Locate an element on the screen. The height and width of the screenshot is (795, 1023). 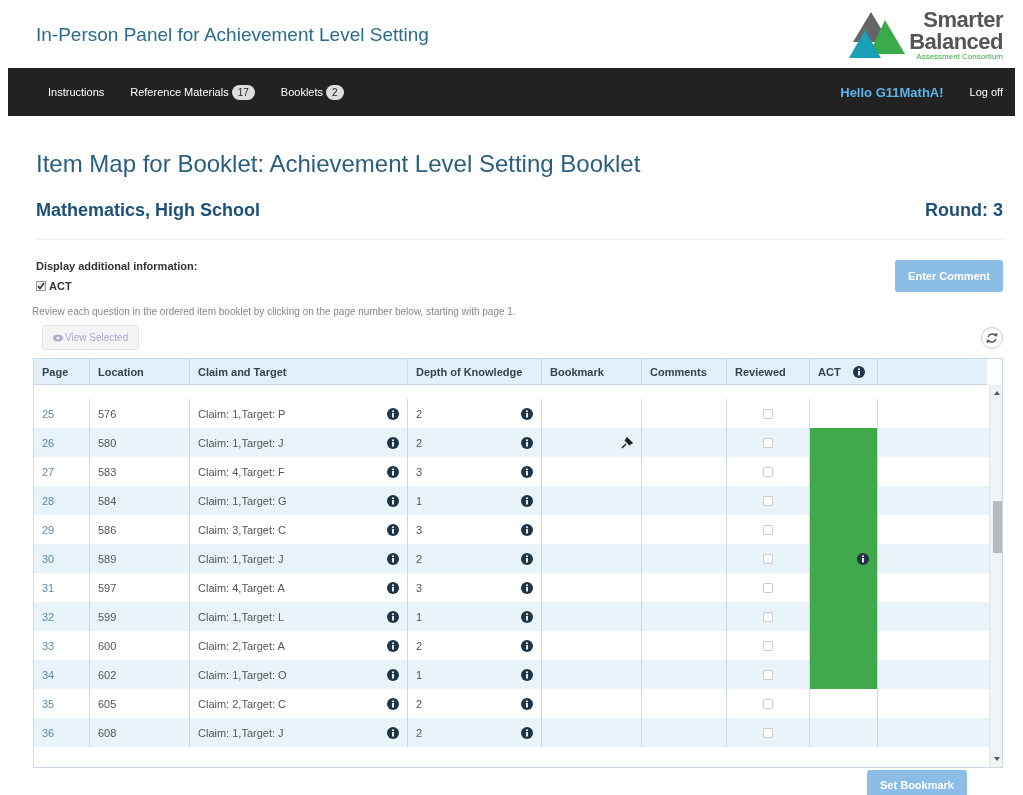
table-cell: 589 is located at coordinates (139, 558).